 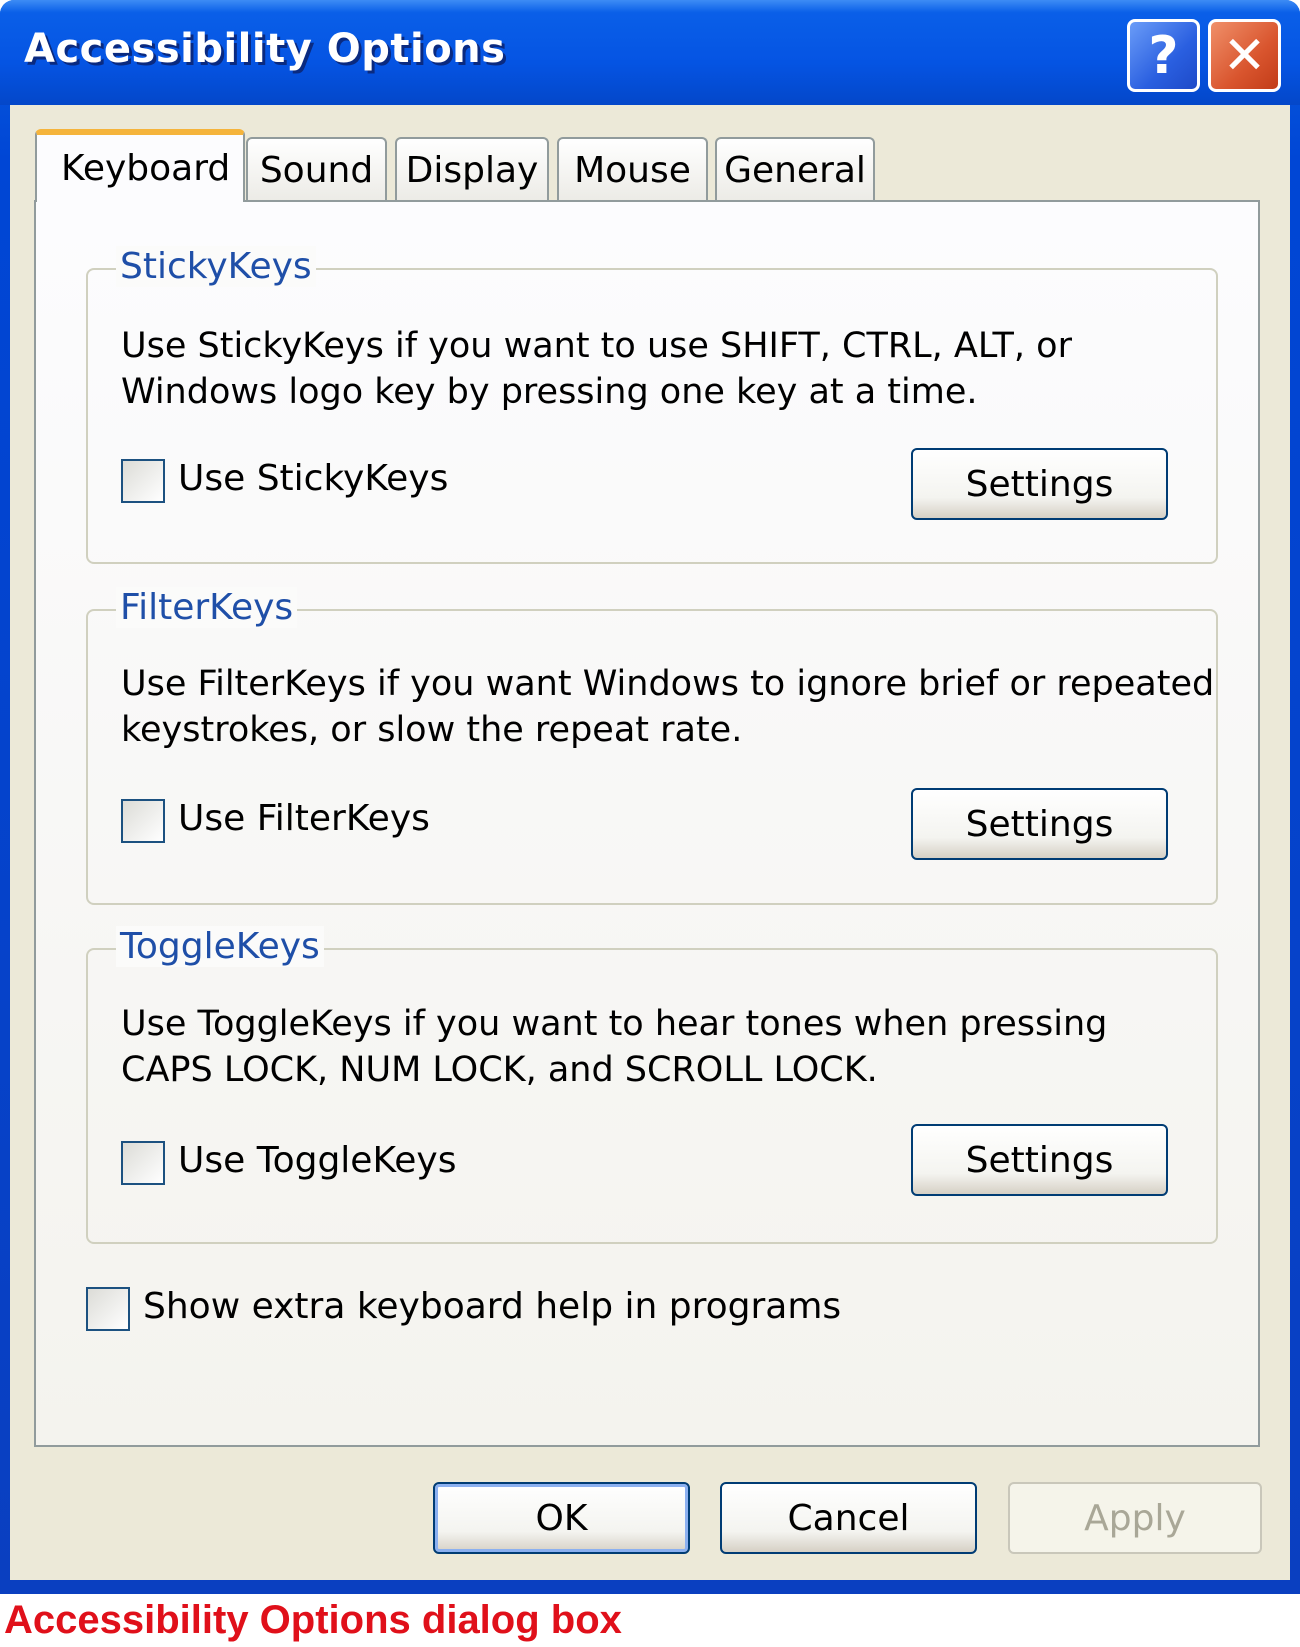 What do you see at coordinates (432, 730) in the screenshot?
I see `desc-line: keystrokes, or slow the repeat rate.` at bounding box center [432, 730].